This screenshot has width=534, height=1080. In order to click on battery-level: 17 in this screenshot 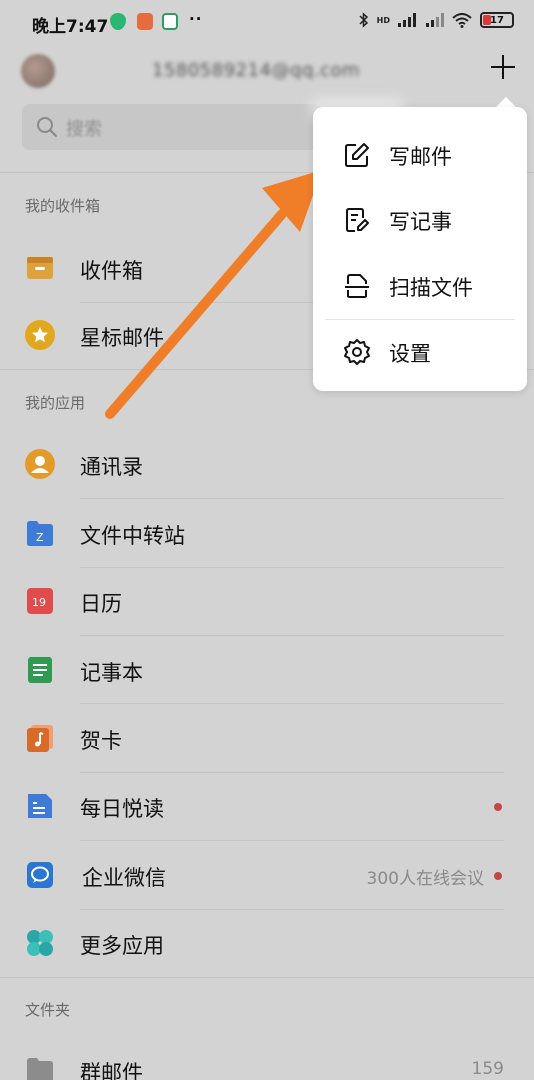, I will do `click(497, 20)`.